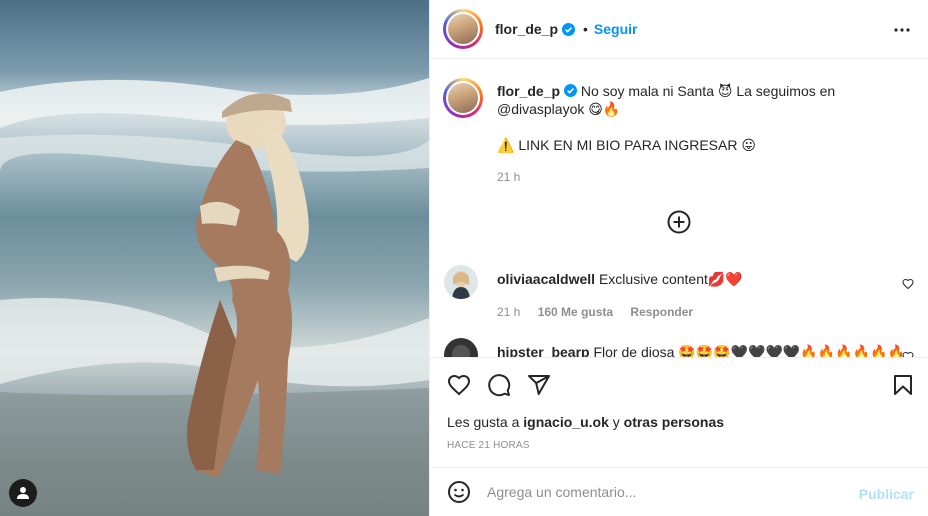 The image size is (928, 516). Describe the element at coordinates (749, 350) in the screenshot. I see `comment-body: Flor de diosa 🤩🤩🤩🖤🖤🖤🖤🔥🔥🔥🔥🔥🔥` at that location.